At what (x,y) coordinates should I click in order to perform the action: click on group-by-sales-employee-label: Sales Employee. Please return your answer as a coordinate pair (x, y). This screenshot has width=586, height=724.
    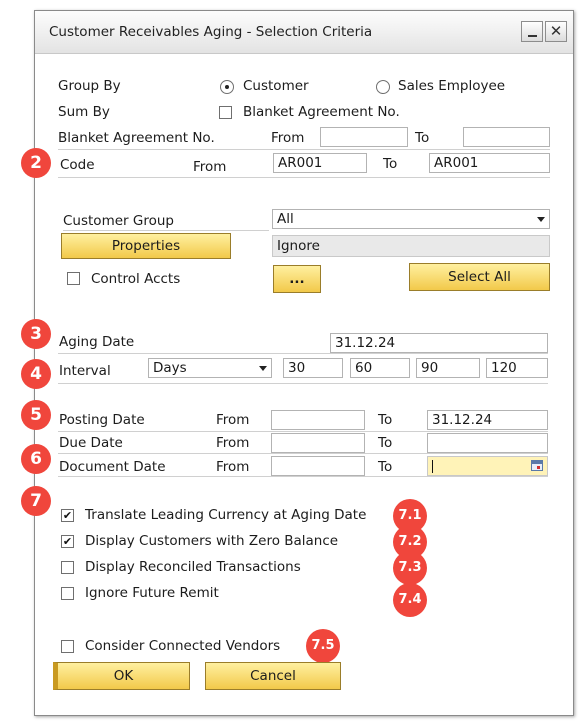
    Looking at the image, I should click on (451, 86).